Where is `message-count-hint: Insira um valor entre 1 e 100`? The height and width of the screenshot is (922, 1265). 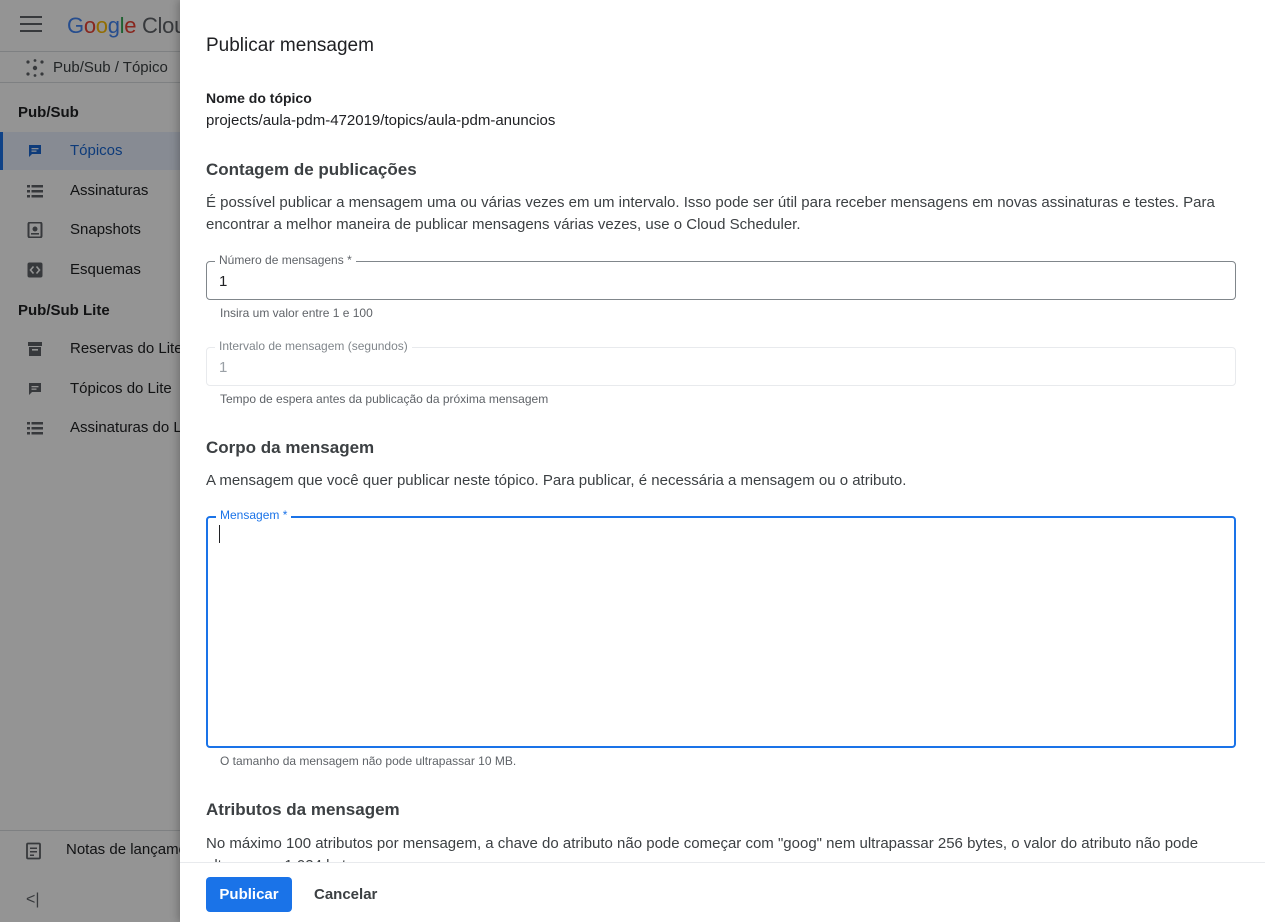 message-count-hint: Insira um valor entre 1 e 100 is located at coordinates (296, 313).